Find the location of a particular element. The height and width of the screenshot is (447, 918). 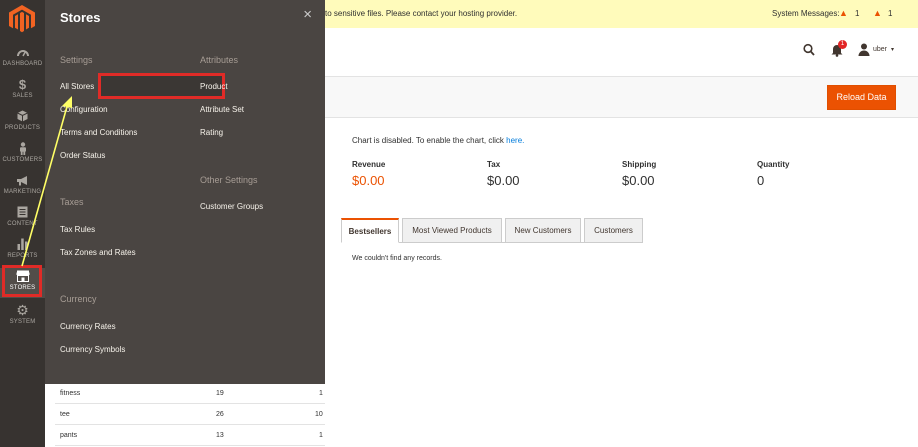

stat-label: Shipping is located at coordinates (639, 164).